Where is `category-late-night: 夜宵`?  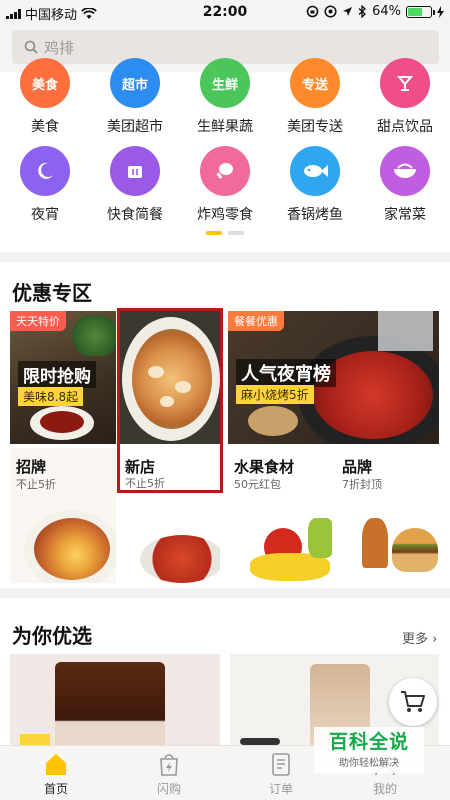 category-late-night: 夜宵 is located at coordinates (45, 185).